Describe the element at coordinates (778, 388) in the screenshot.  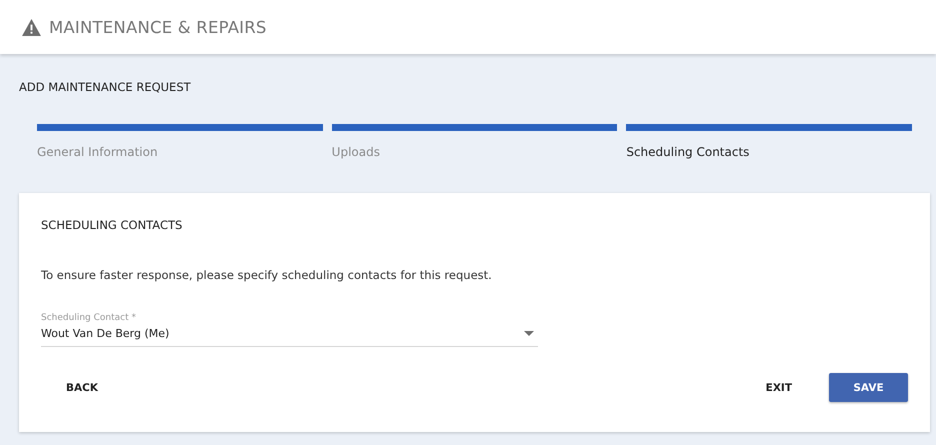
I see `exit-button: EXIT` at that location.